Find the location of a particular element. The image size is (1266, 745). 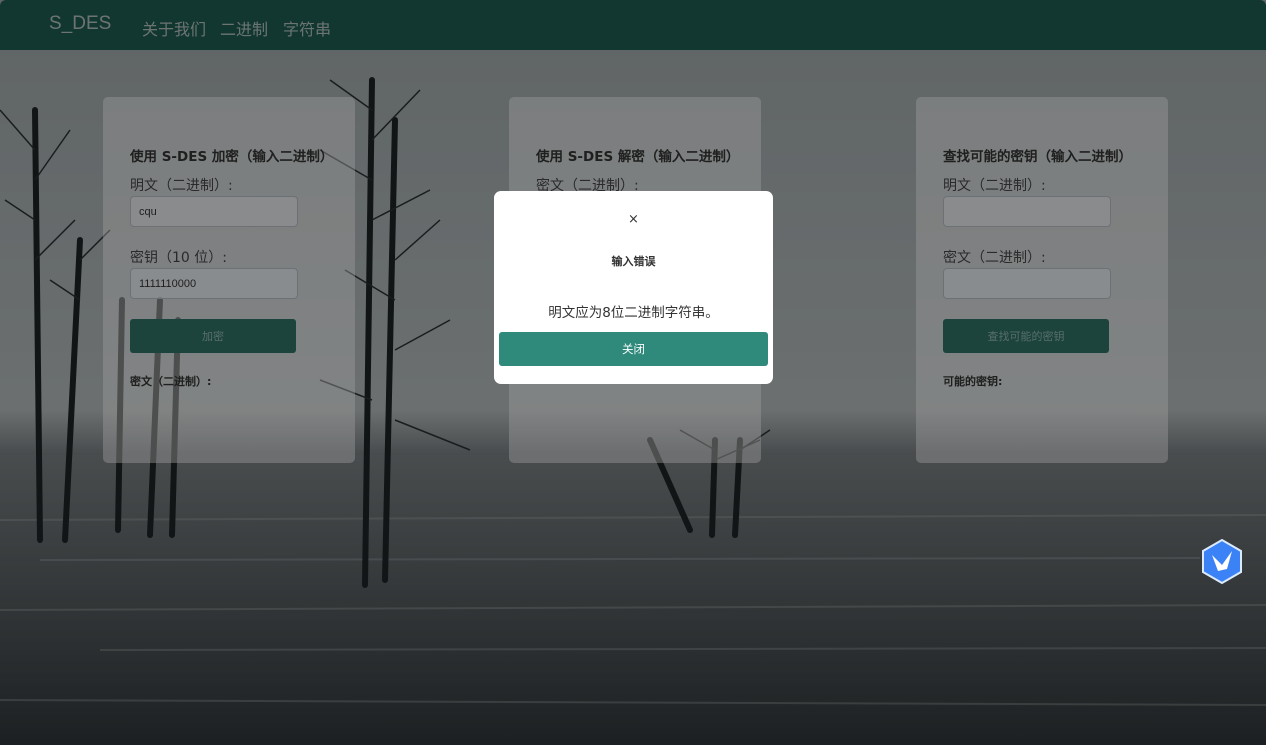

modal-close-button: 关闭 is located at coordinates (633, 349).